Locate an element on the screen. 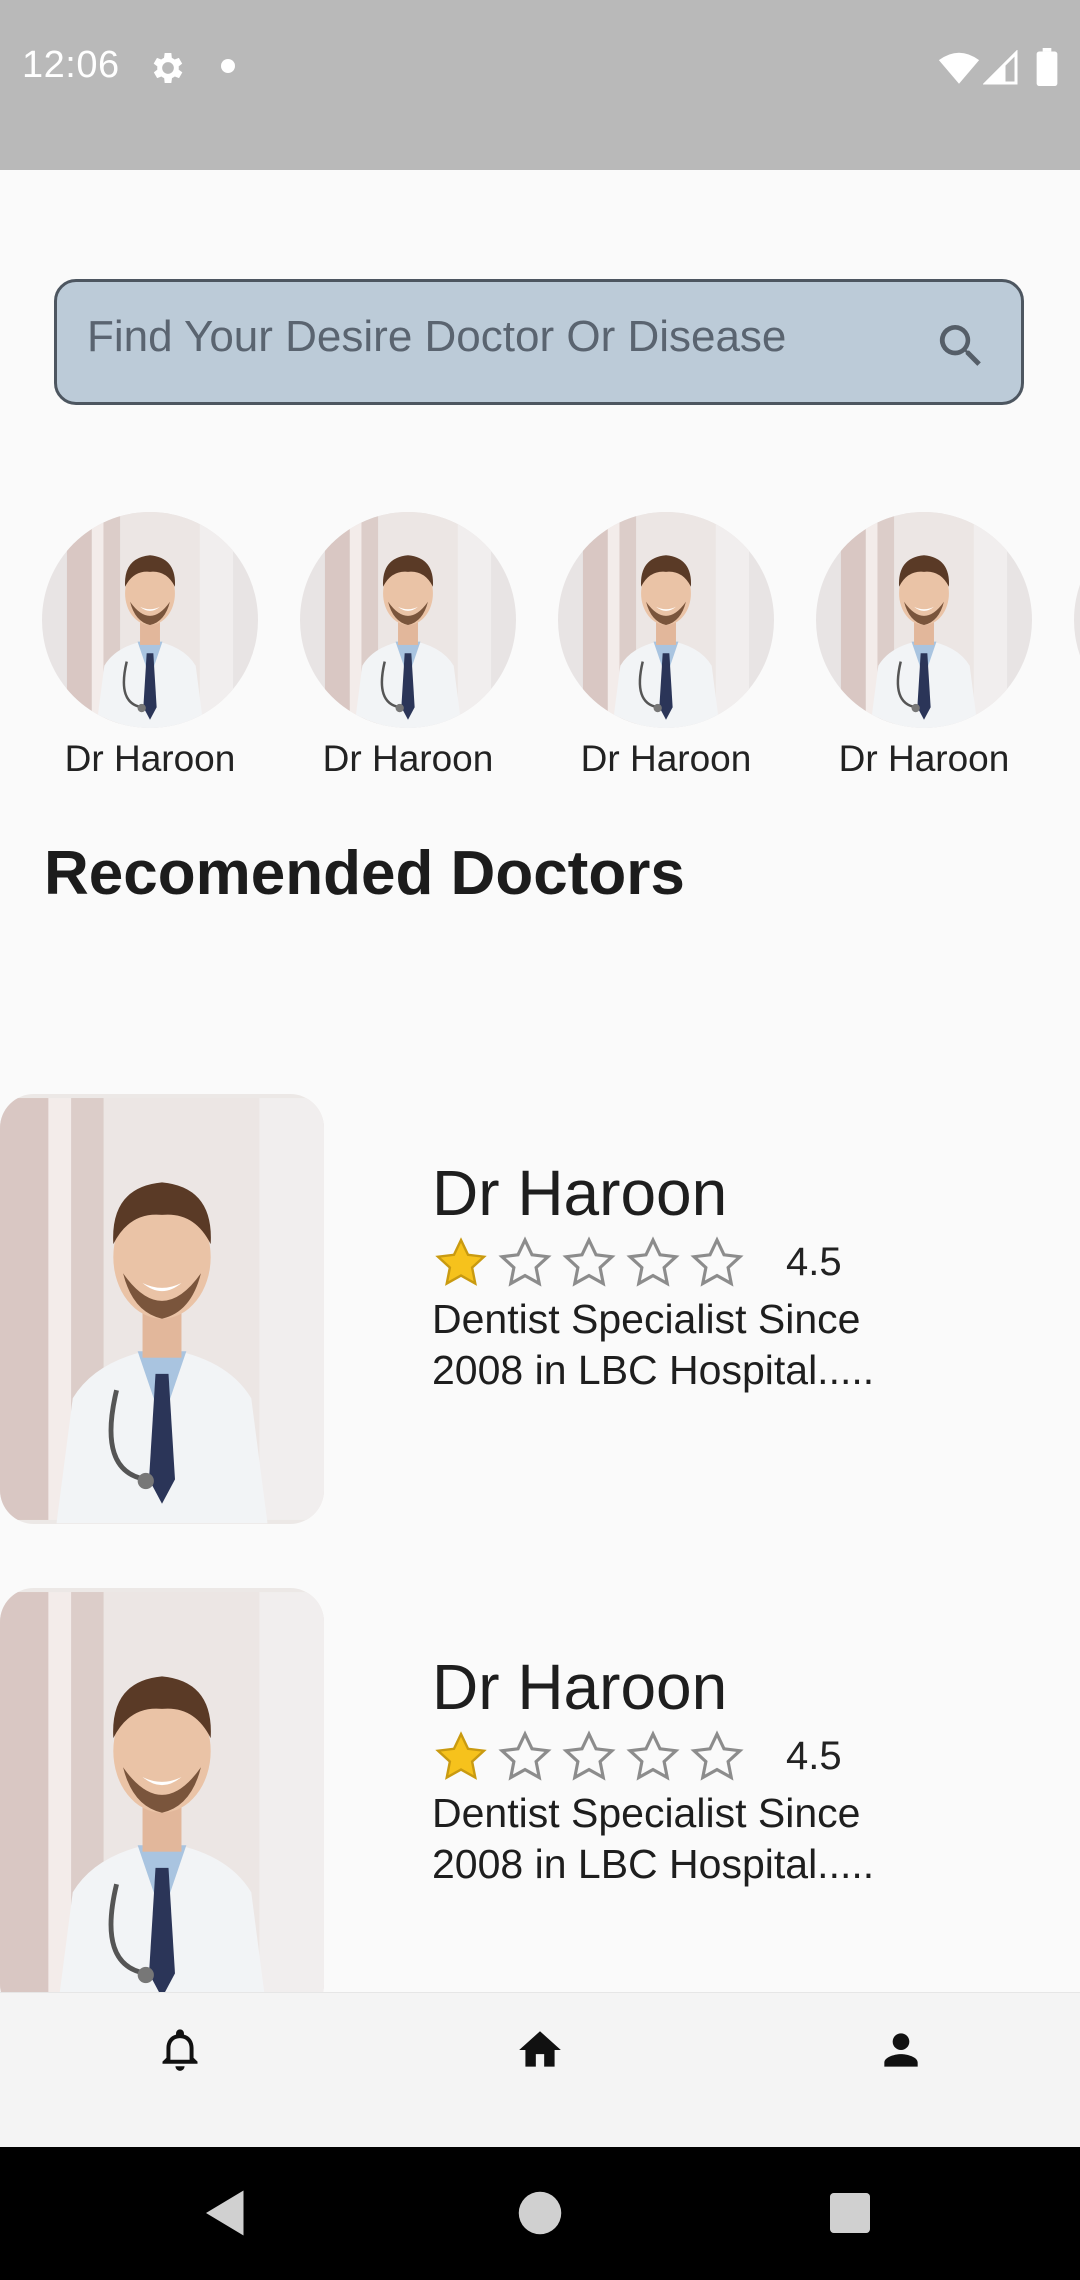  home-circle-icon is located at coordinates (540, 2213).